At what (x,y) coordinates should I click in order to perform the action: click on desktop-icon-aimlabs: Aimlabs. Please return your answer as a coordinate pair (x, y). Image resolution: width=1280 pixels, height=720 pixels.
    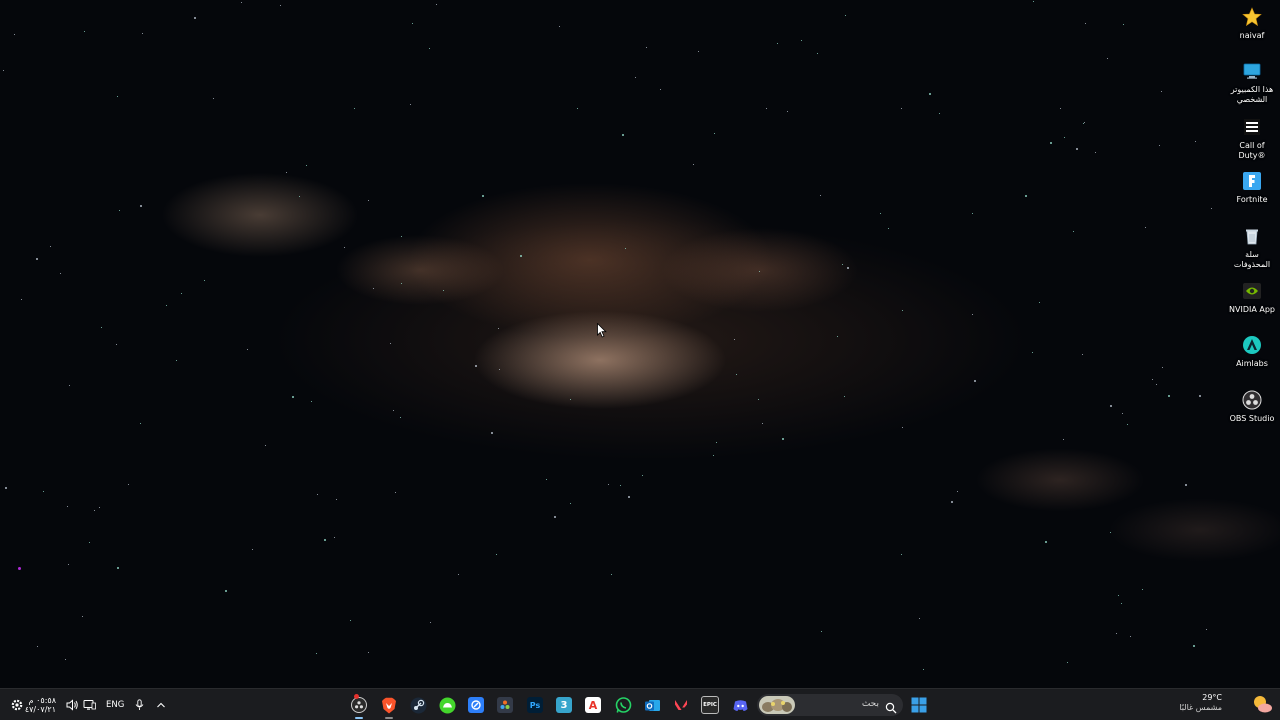
    Looking at the image, I should click on (1252, 351).